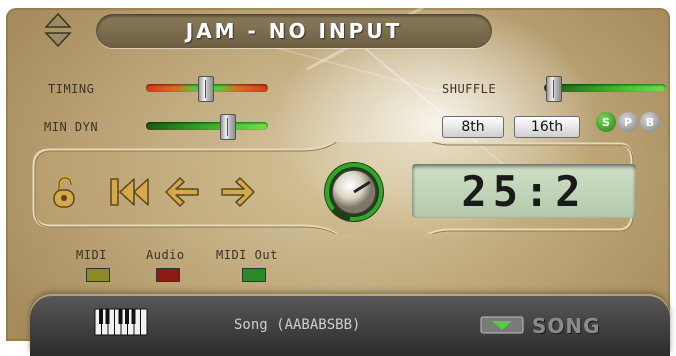  What do you see at coordinates (247, 255) in the screenshot?
I see `midi-out-indicator-label: MIDI Out` at bounding box center [247, 255].